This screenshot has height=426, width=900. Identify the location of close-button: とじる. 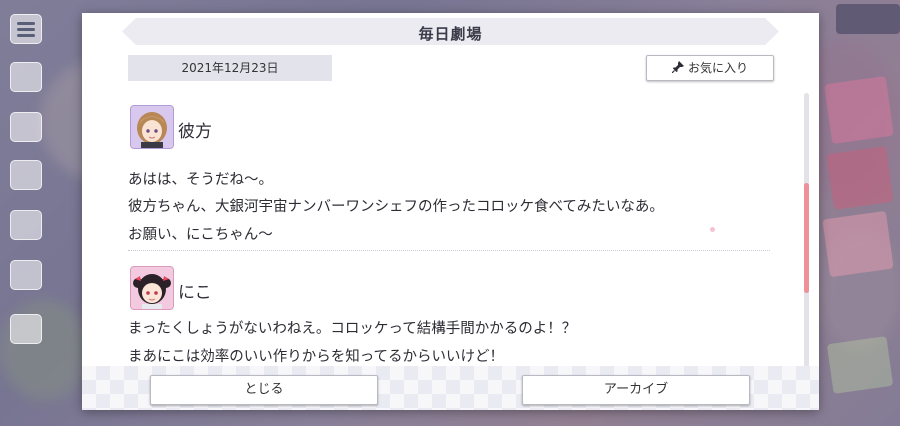
(264, 390).